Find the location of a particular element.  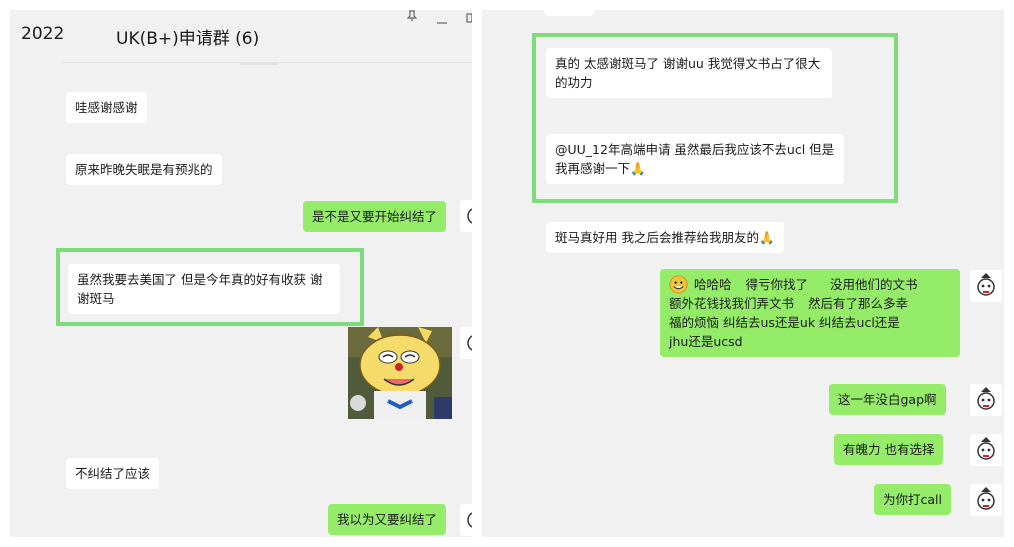

cartoon-cat-sticker is located at coordinates (400, 373).